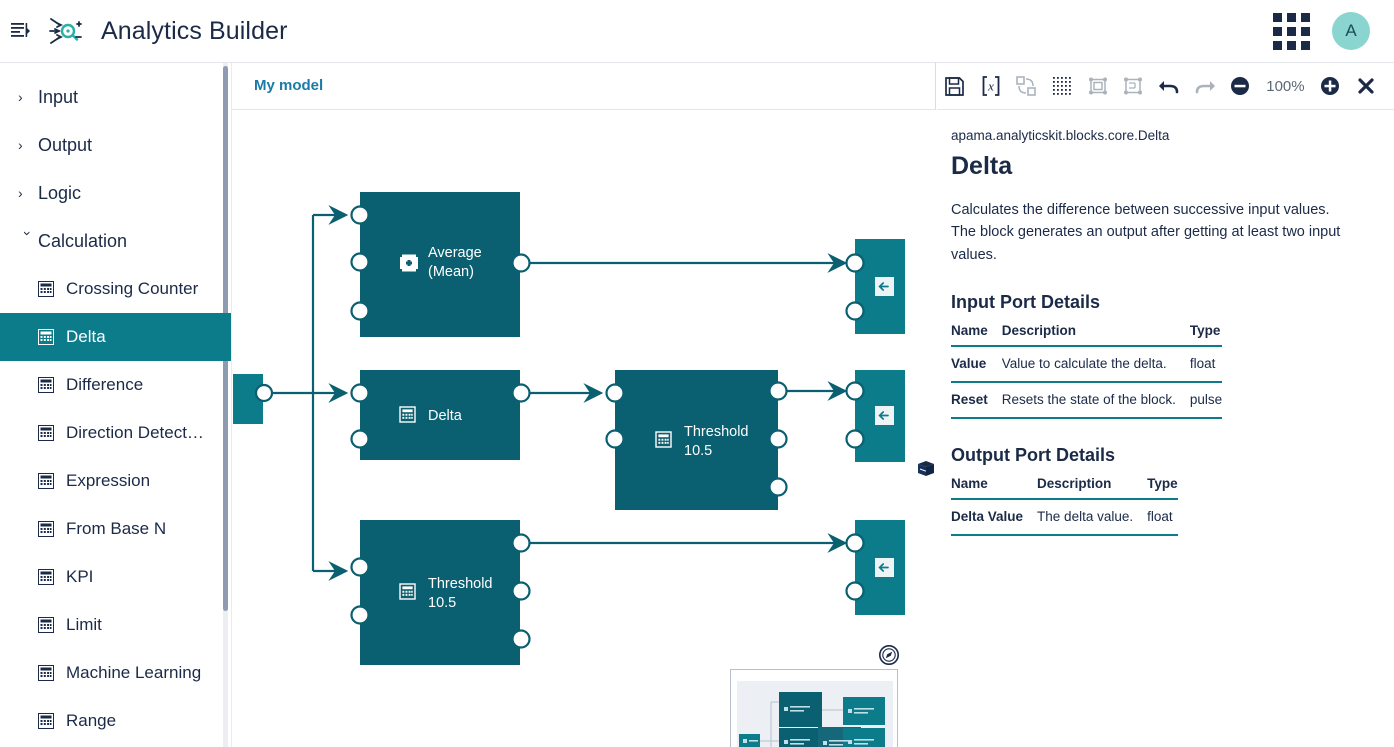  Describe the element at coordinates (991, 86) in the screenshot. I see `expression-brackets-icon: x` at that location.